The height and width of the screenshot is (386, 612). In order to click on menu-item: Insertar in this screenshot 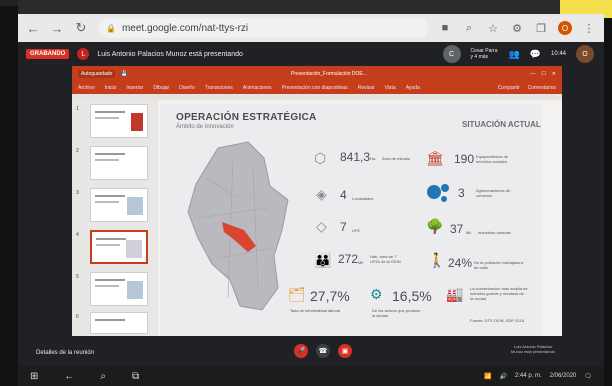, I will do `click(134, 88)`.